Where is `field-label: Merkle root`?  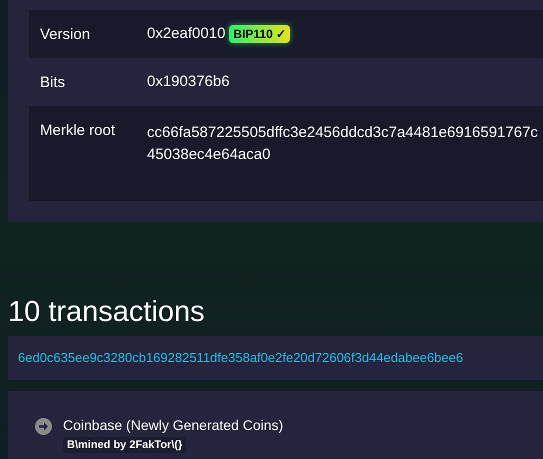
field-label: Merkle root is located at coordinates (78, 131).